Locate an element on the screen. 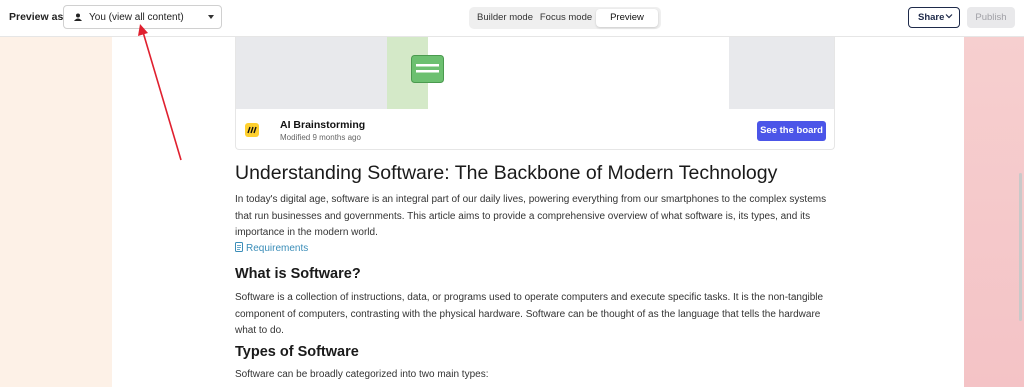 Image resolution: width=1024 pixels, height=387 pixels. tab-focus-mode: Focus mode is located at coordinates (566, 18).